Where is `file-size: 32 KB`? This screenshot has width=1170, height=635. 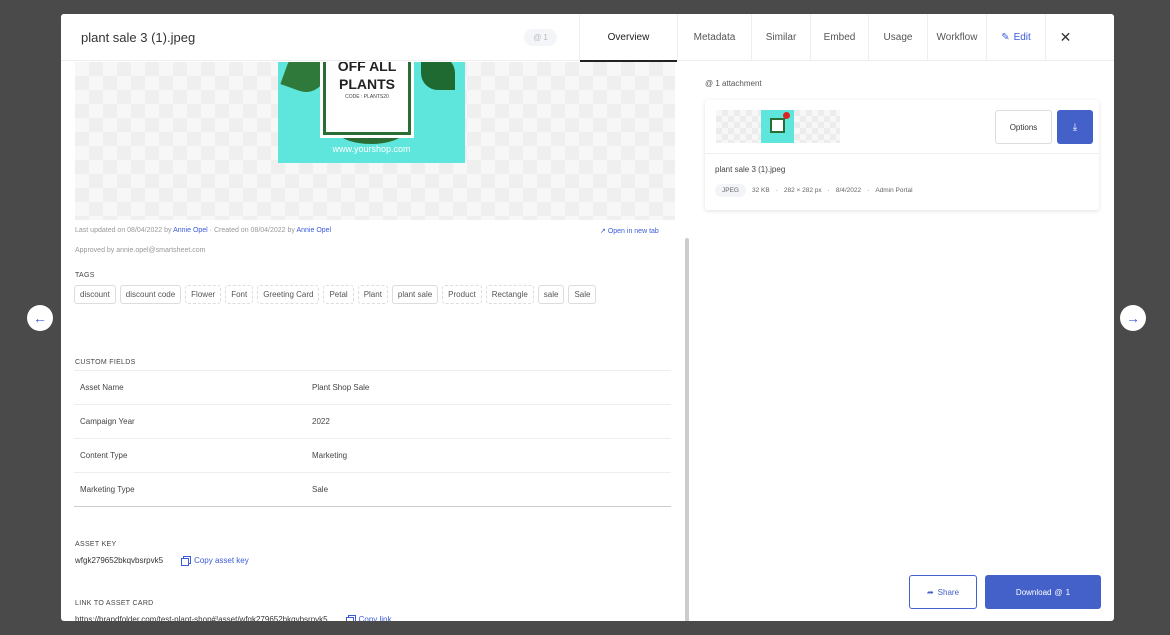 file-size: 32 KB is located at coordinates (760, 190).